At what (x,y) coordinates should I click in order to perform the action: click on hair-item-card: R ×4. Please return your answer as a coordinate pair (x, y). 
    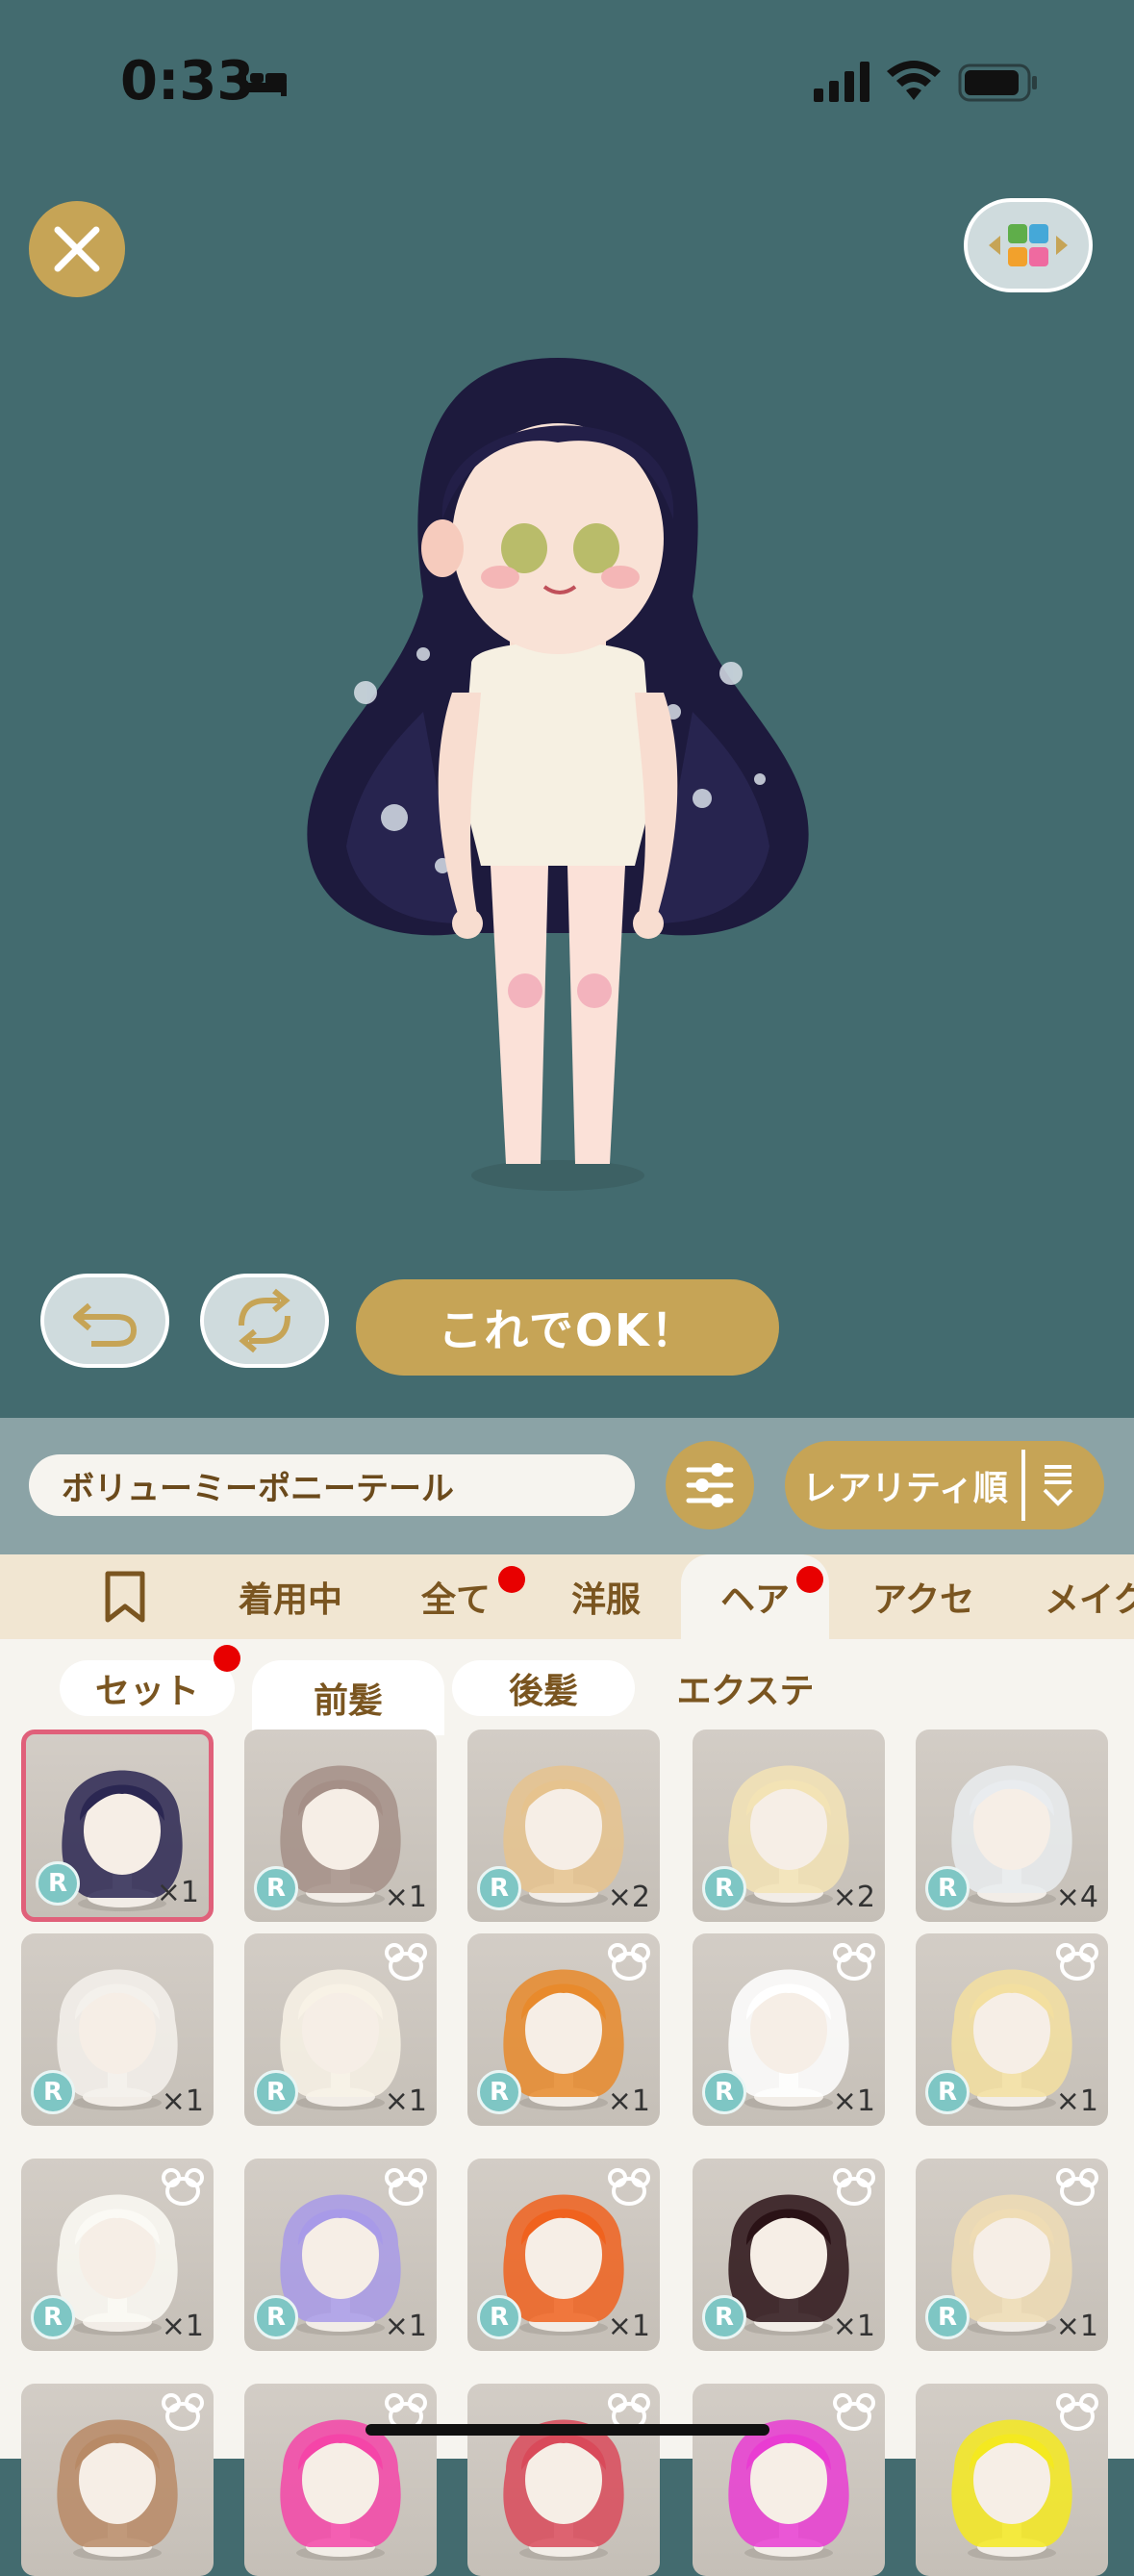
    Looking at the image, I should click on (1012, 1826).